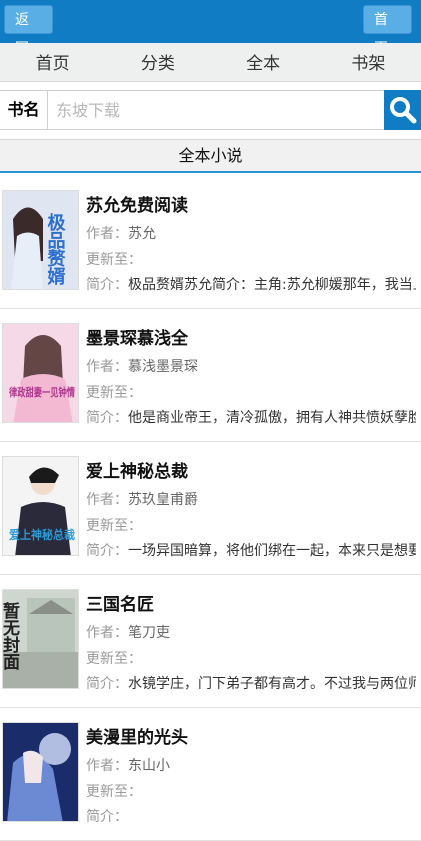  Describe the element at coordinates (137, 469) in the screenshot. I see `book-title: 爱上神秘总裁` at that location.